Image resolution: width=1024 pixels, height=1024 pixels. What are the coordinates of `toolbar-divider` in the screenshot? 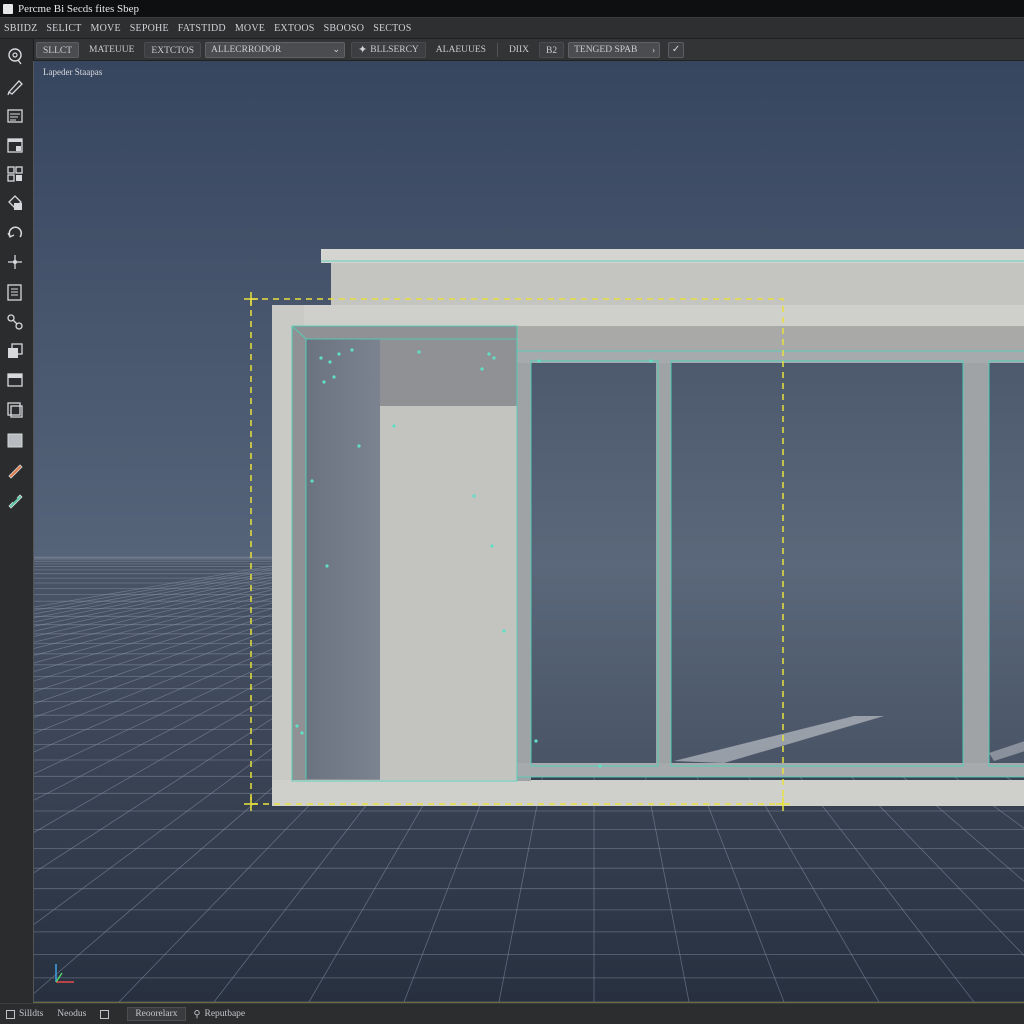 It's located at (497, 49).